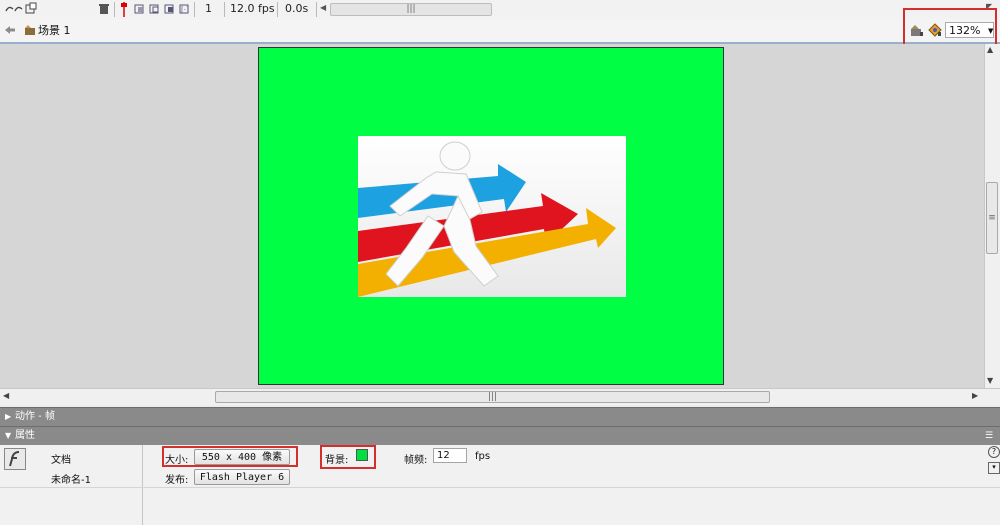 This screenshot has height=525, width=1000. I want to click on scroll-left-arrow: ◀, so click(6, 395).